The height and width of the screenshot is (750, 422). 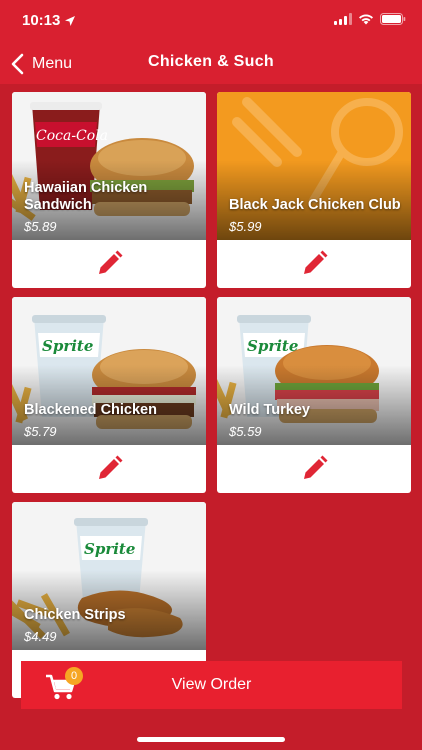 I want to click on battery-icon, so click(x=393, y=19).